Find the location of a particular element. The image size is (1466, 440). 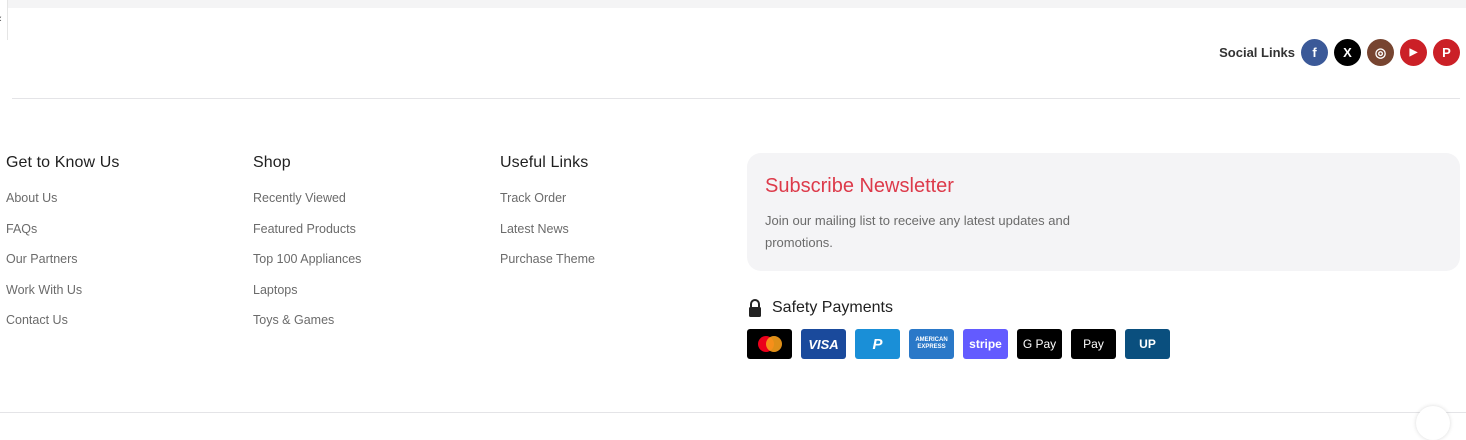

social-links: Social Links f X ◎ ▶ P is located at coordinates (1339, 52).